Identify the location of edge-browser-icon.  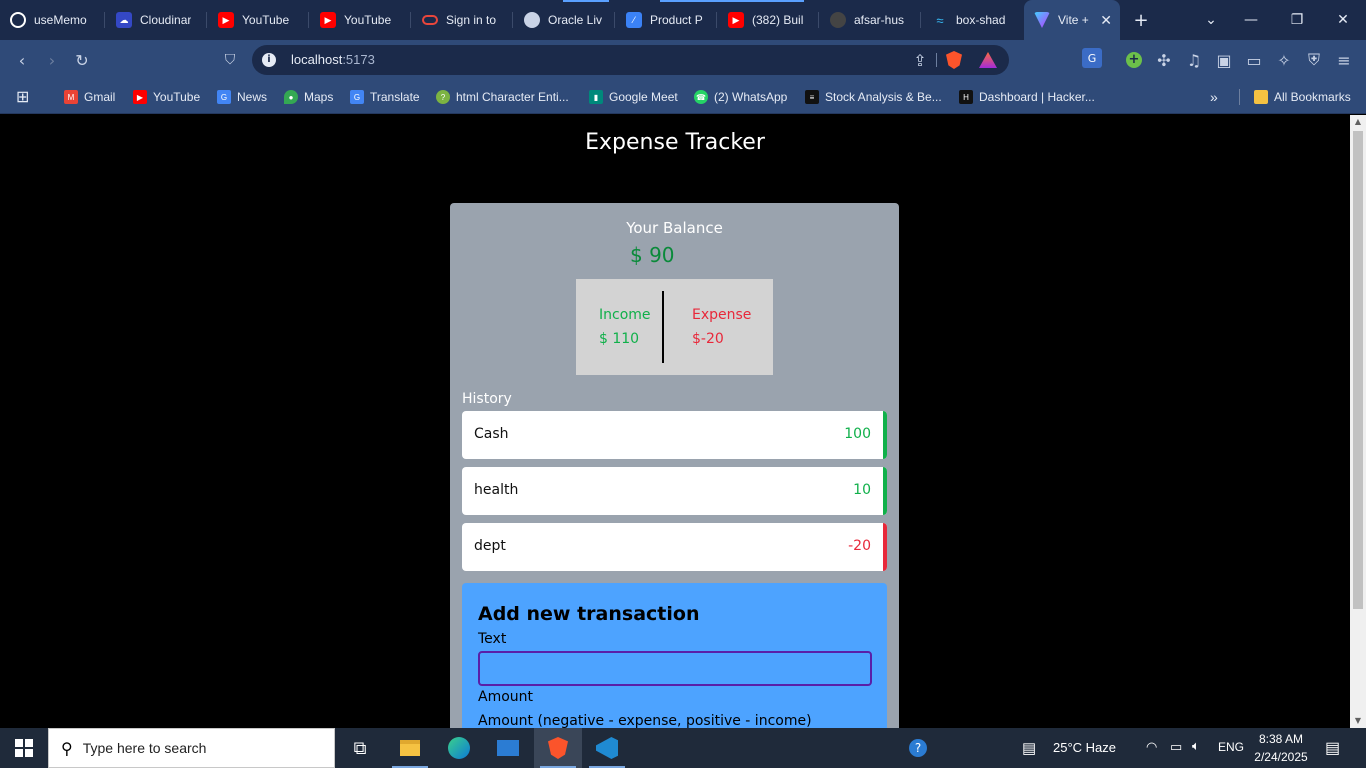
(459, 748).